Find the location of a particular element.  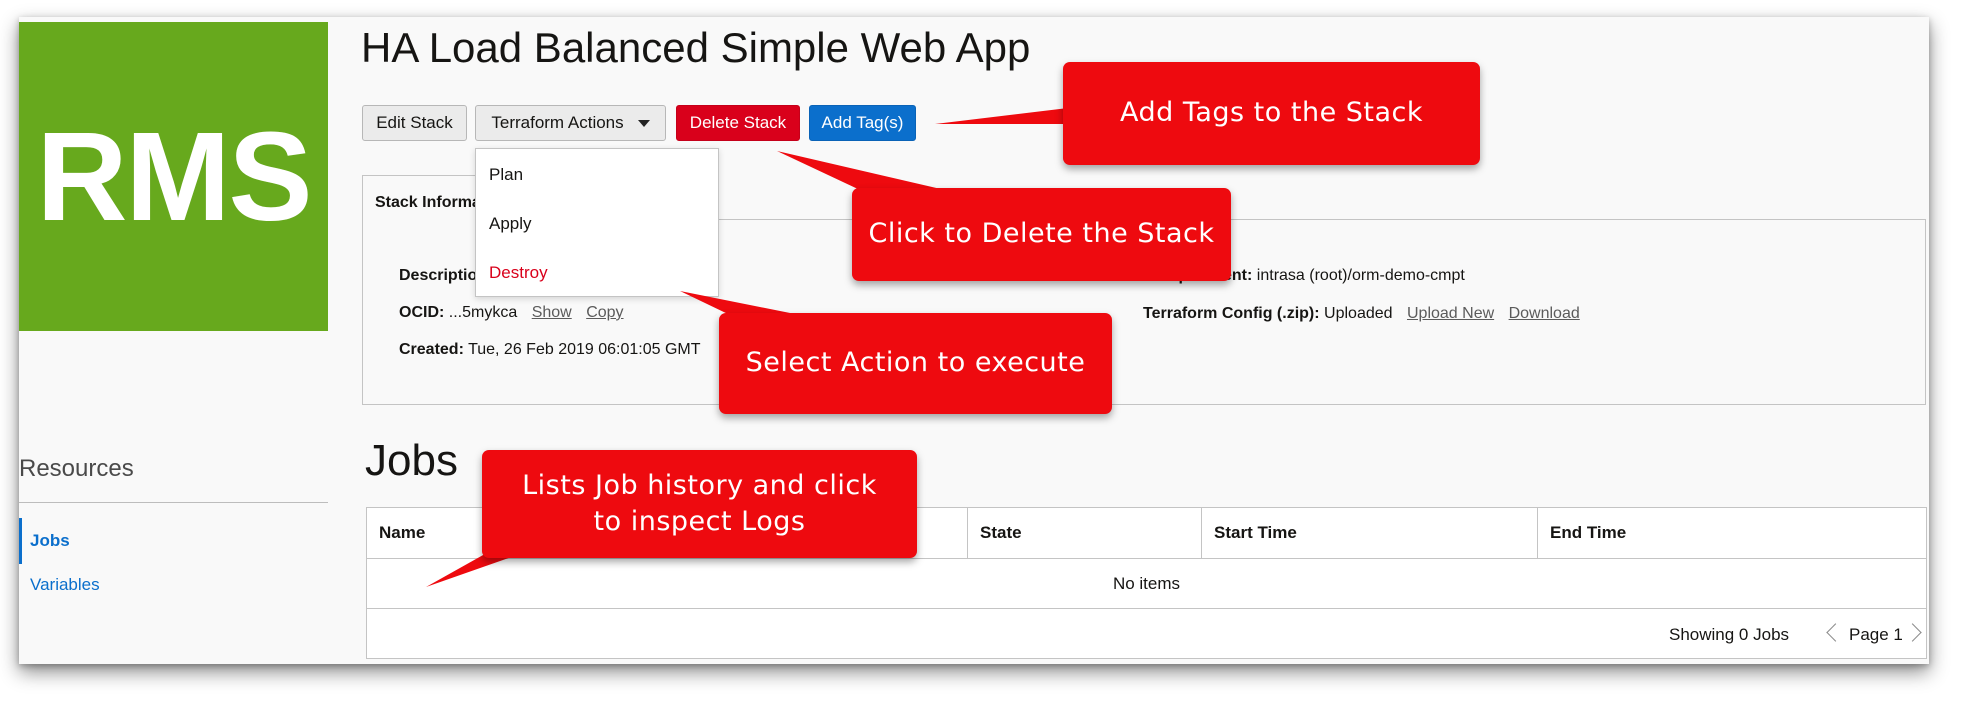

jobs-callout-line2: to inspect Logs is located at coordinates (699, 521).